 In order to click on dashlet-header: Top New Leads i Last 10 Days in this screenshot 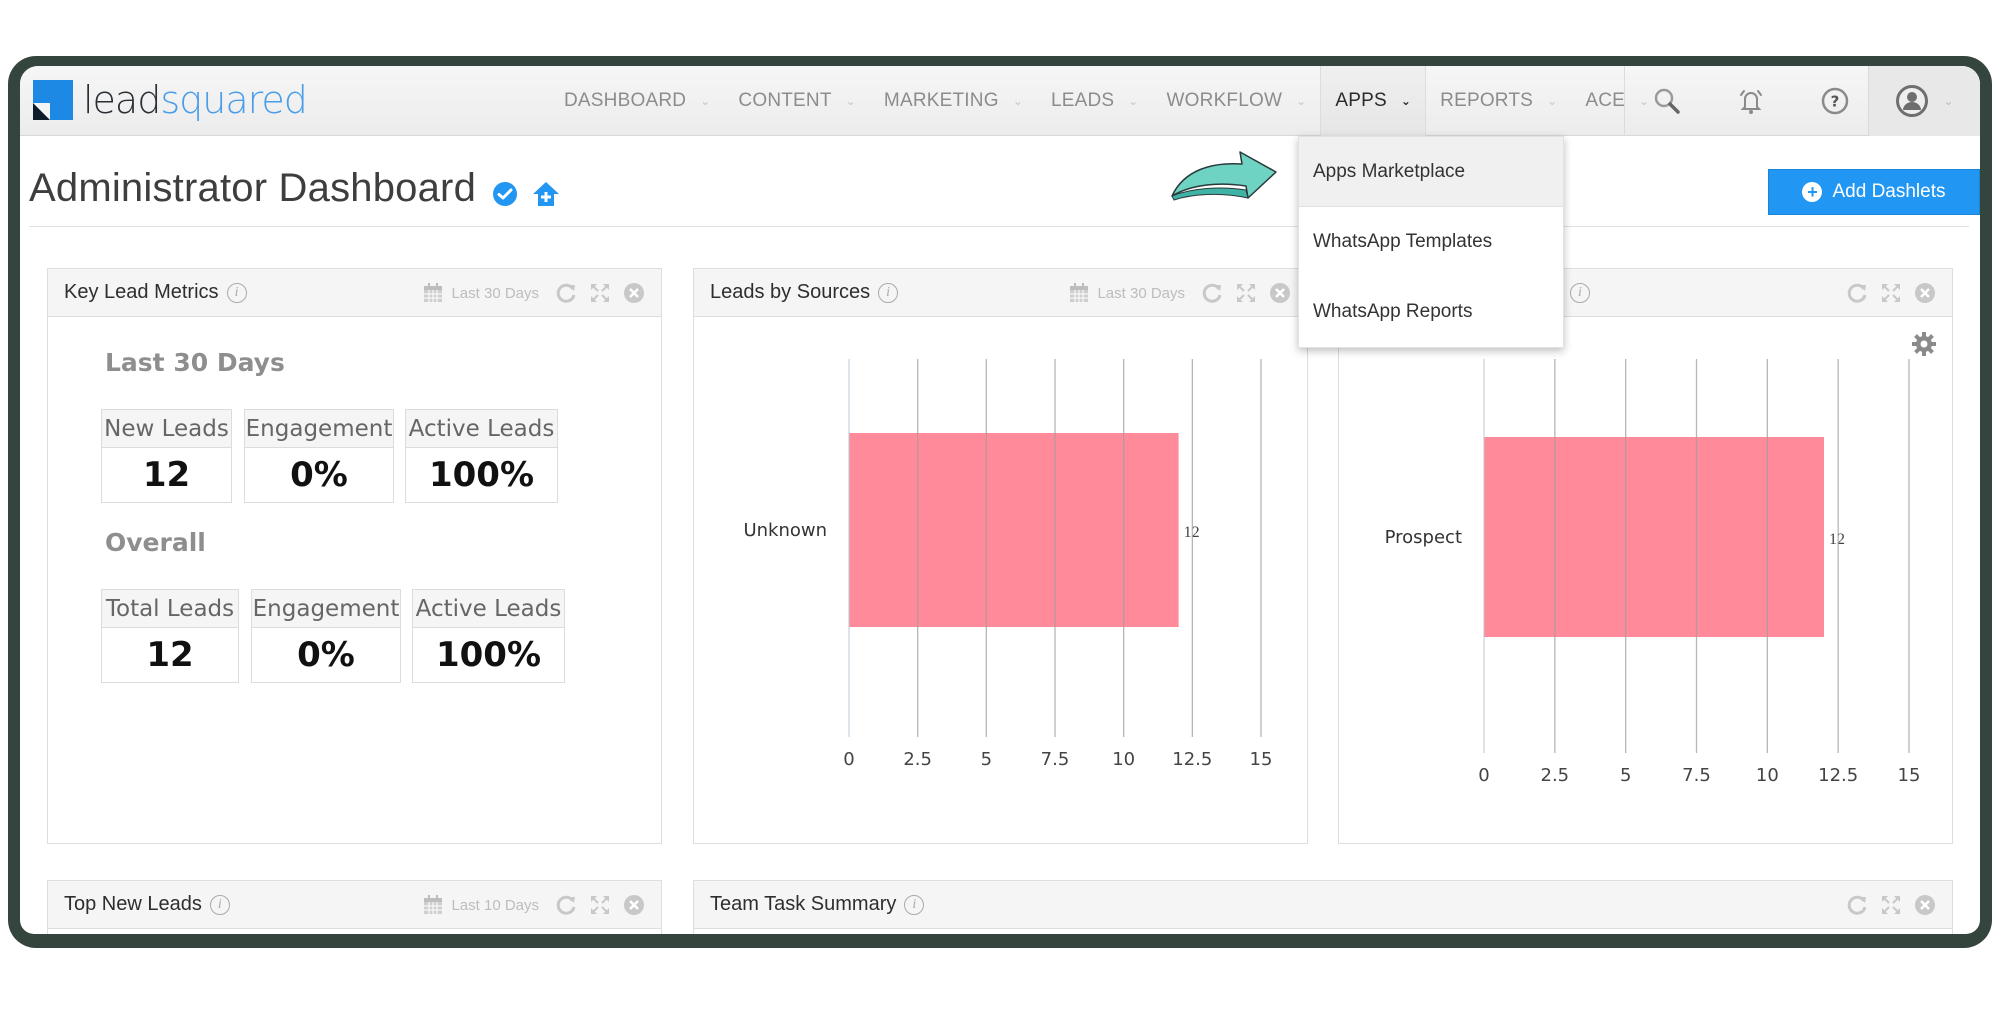, I will do `click(354, 905)`.